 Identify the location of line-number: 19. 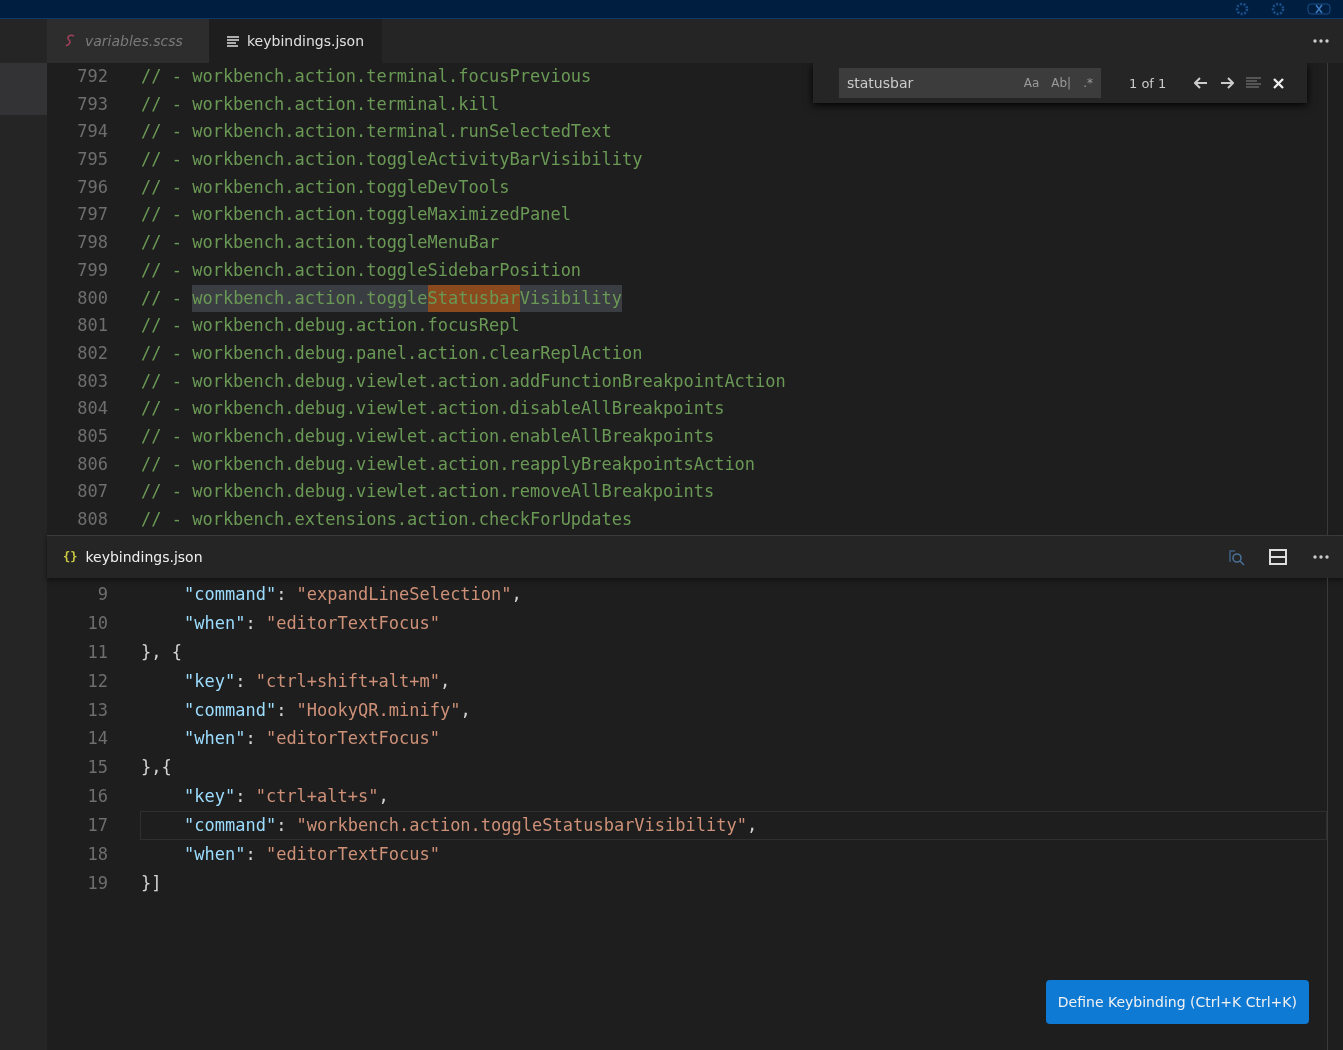
(97, 883).